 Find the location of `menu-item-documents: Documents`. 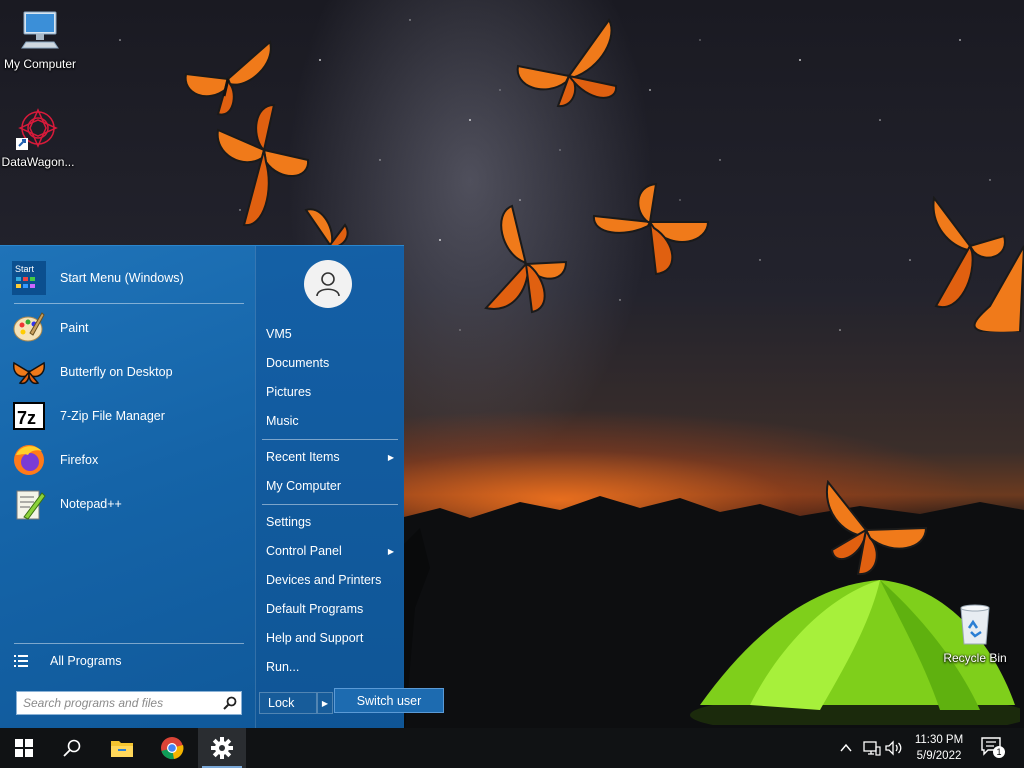

menu-item-documents: Documents is located at coordinates (332, 363).